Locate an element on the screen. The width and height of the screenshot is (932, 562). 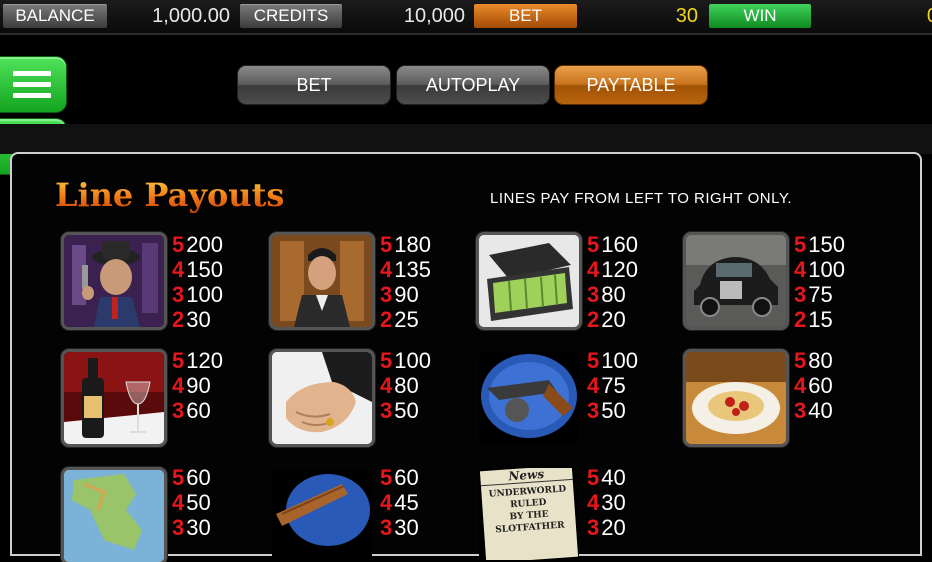
pays-spaghetti: 580 460 340 is located at coordinates (813, 385).